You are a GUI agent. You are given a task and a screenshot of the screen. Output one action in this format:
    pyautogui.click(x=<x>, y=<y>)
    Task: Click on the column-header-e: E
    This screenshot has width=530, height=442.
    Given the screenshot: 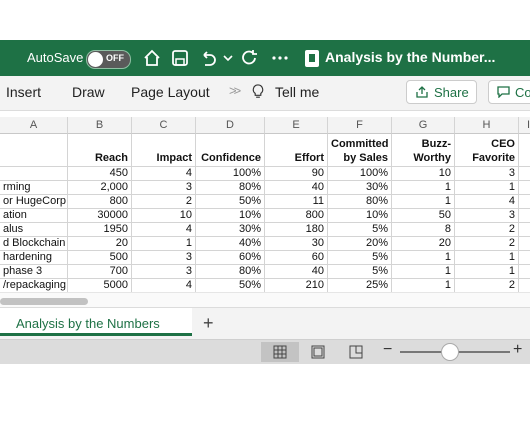 What is the action you would take?
    pyautogui.click(x=296, y=125)
    